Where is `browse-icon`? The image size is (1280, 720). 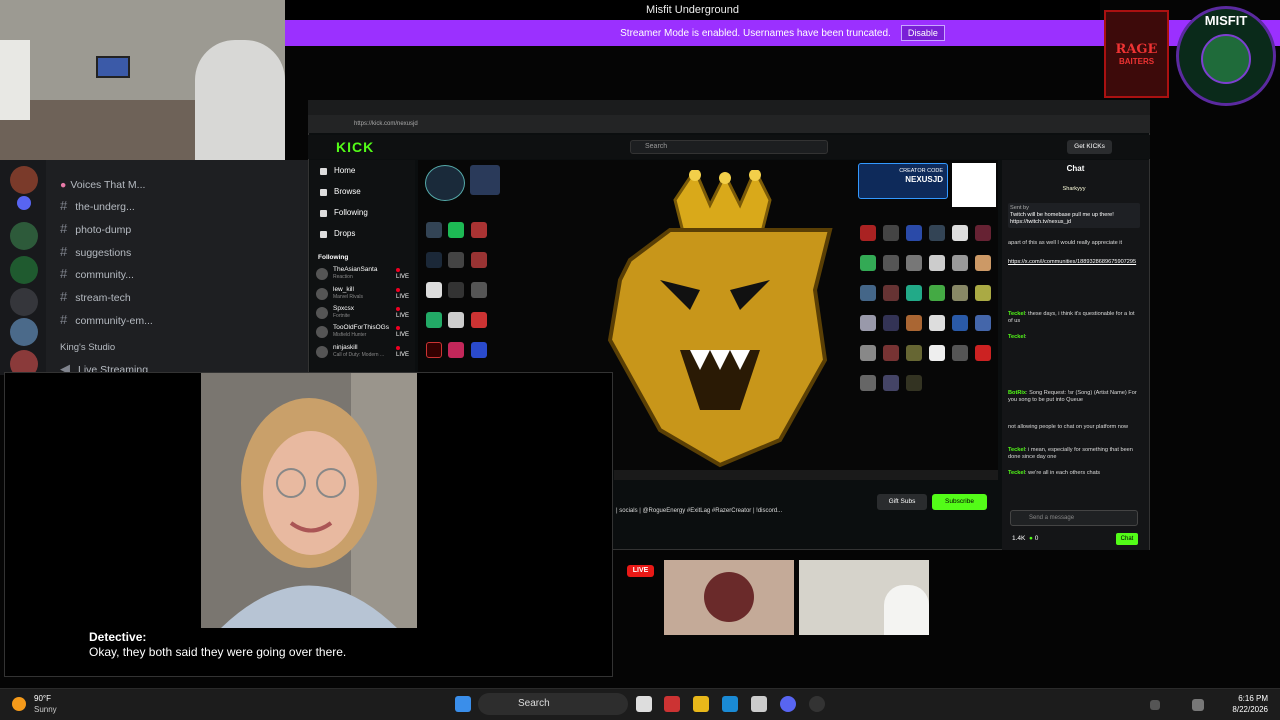
browse-icon is located at coordinates (323, 192).